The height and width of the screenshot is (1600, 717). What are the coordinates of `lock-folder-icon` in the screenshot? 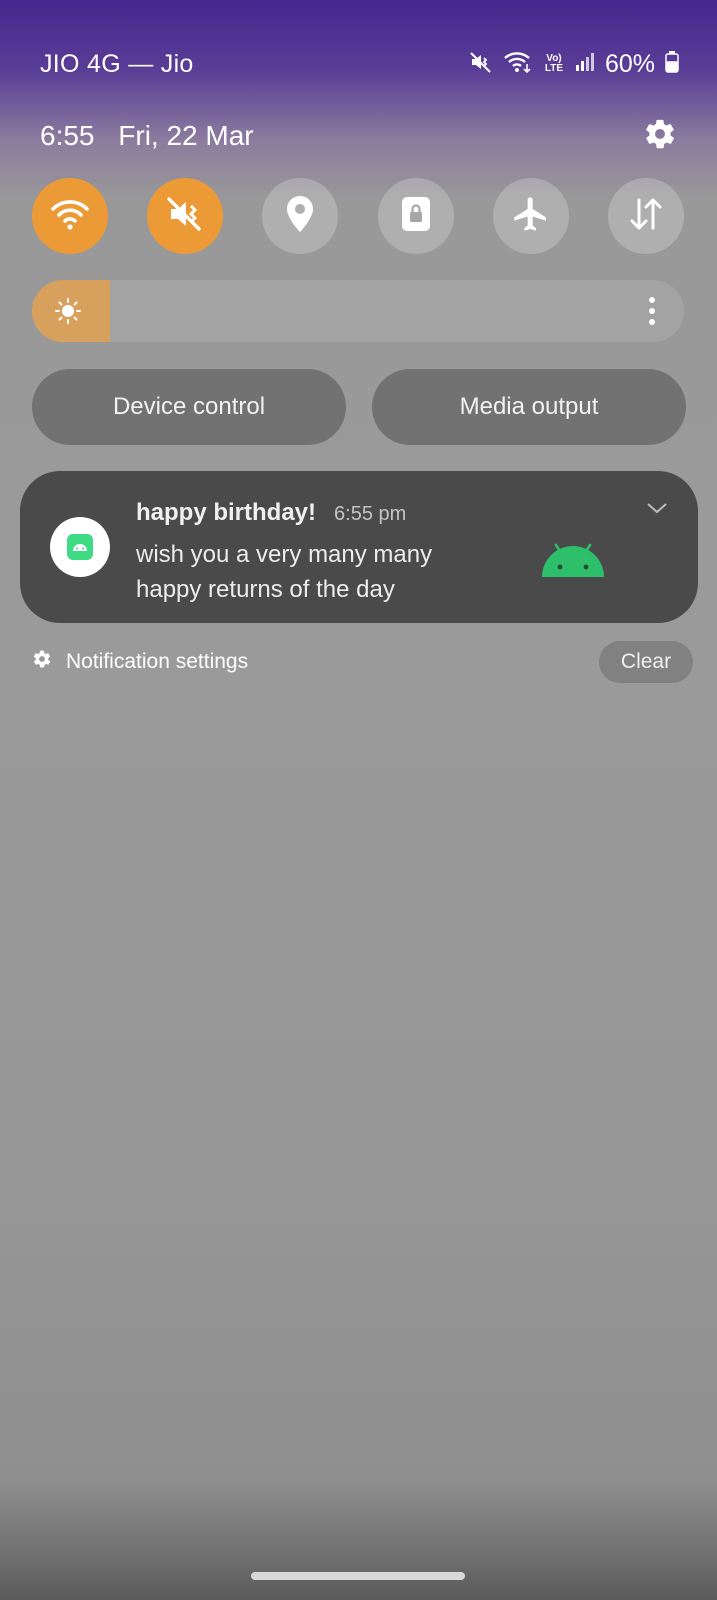 It's located at (416, 216).